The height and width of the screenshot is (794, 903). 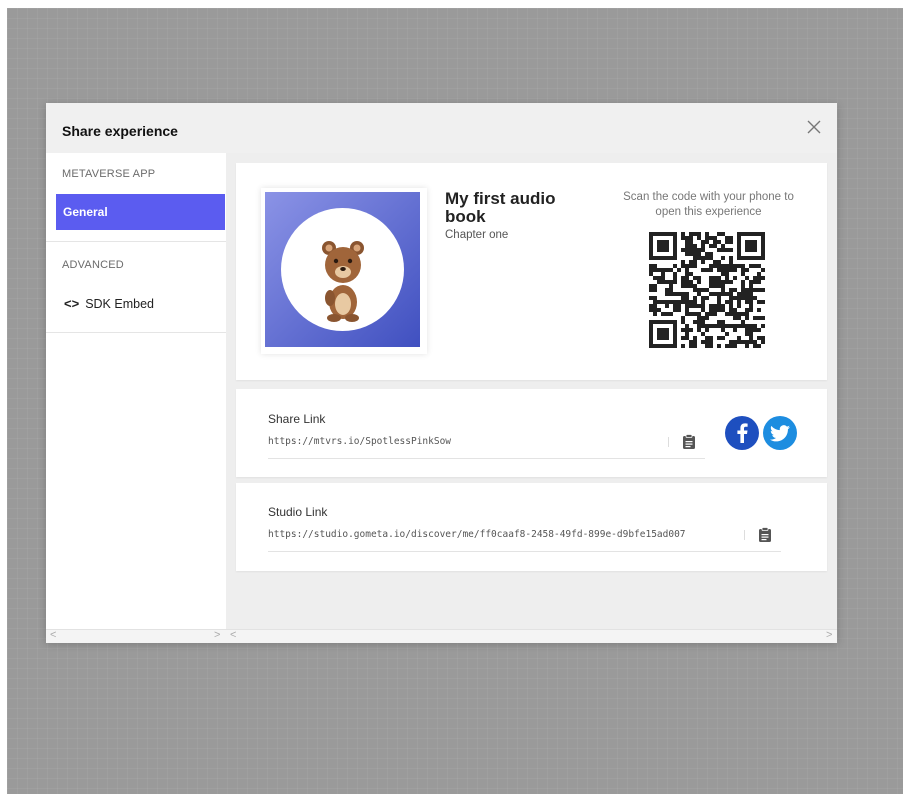 I want to click on copy-studio-link-button, so click(x=765, y=535).